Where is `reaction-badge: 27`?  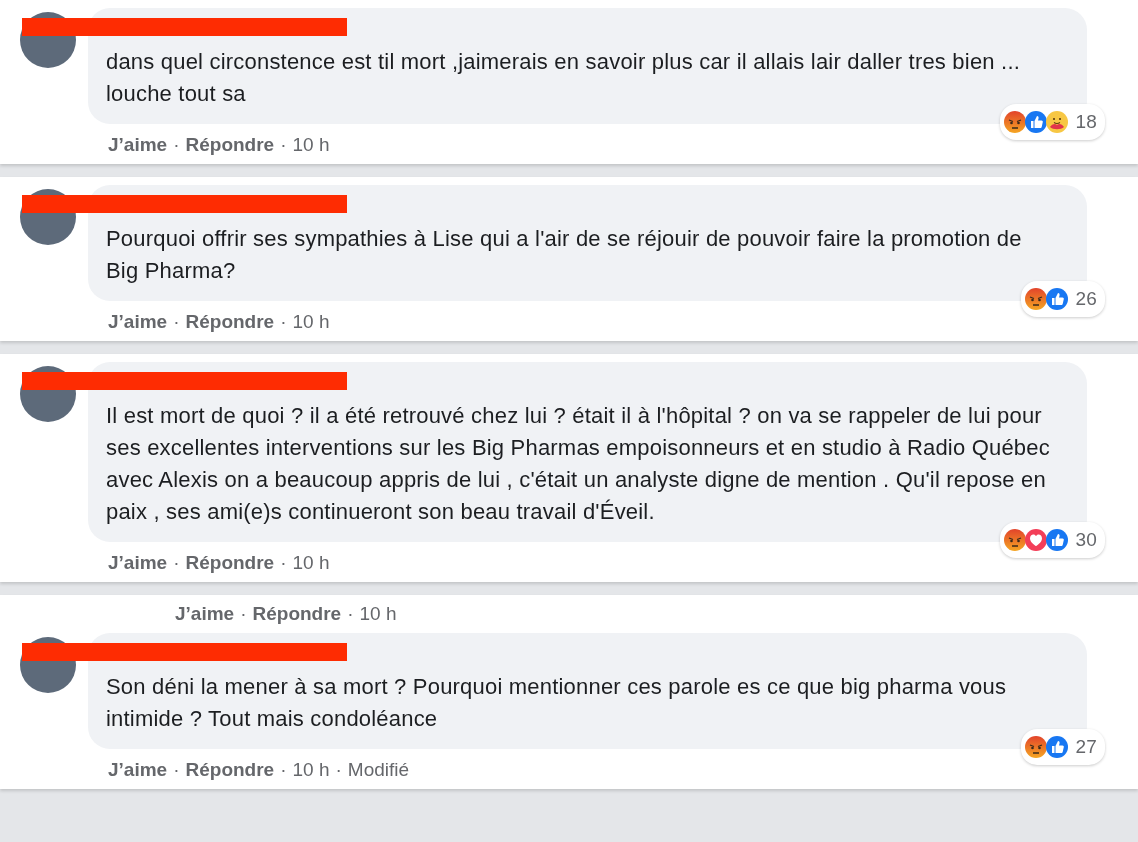
reaction-badge: 27 is located at coordinates (1063, 747).